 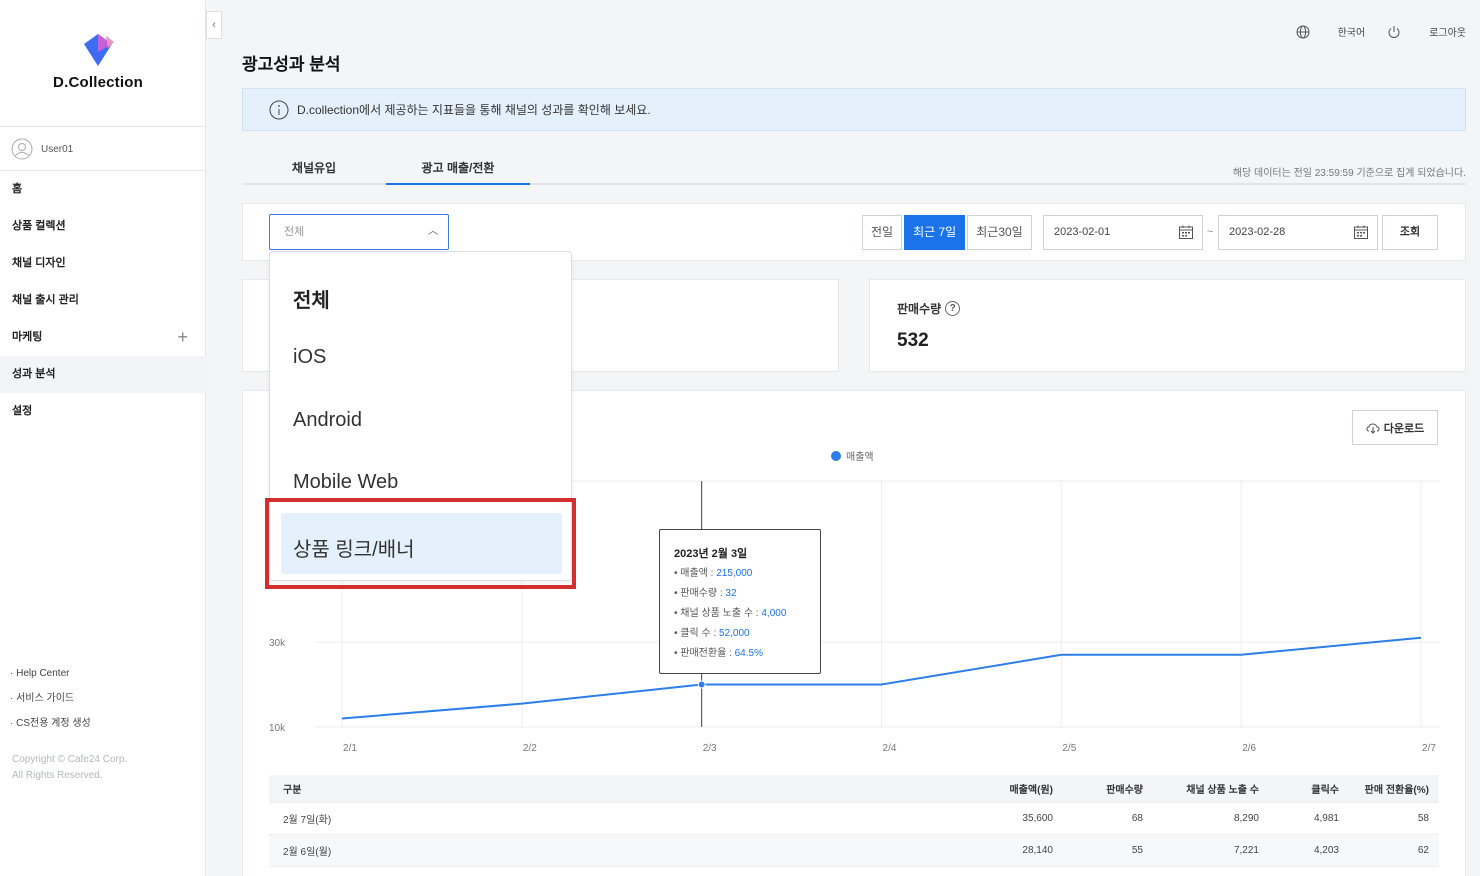 What do you see at coordinates (1299, 788) in the screenshot?
I see `column-header: 클릭수` at bounding box center [1299, 788].